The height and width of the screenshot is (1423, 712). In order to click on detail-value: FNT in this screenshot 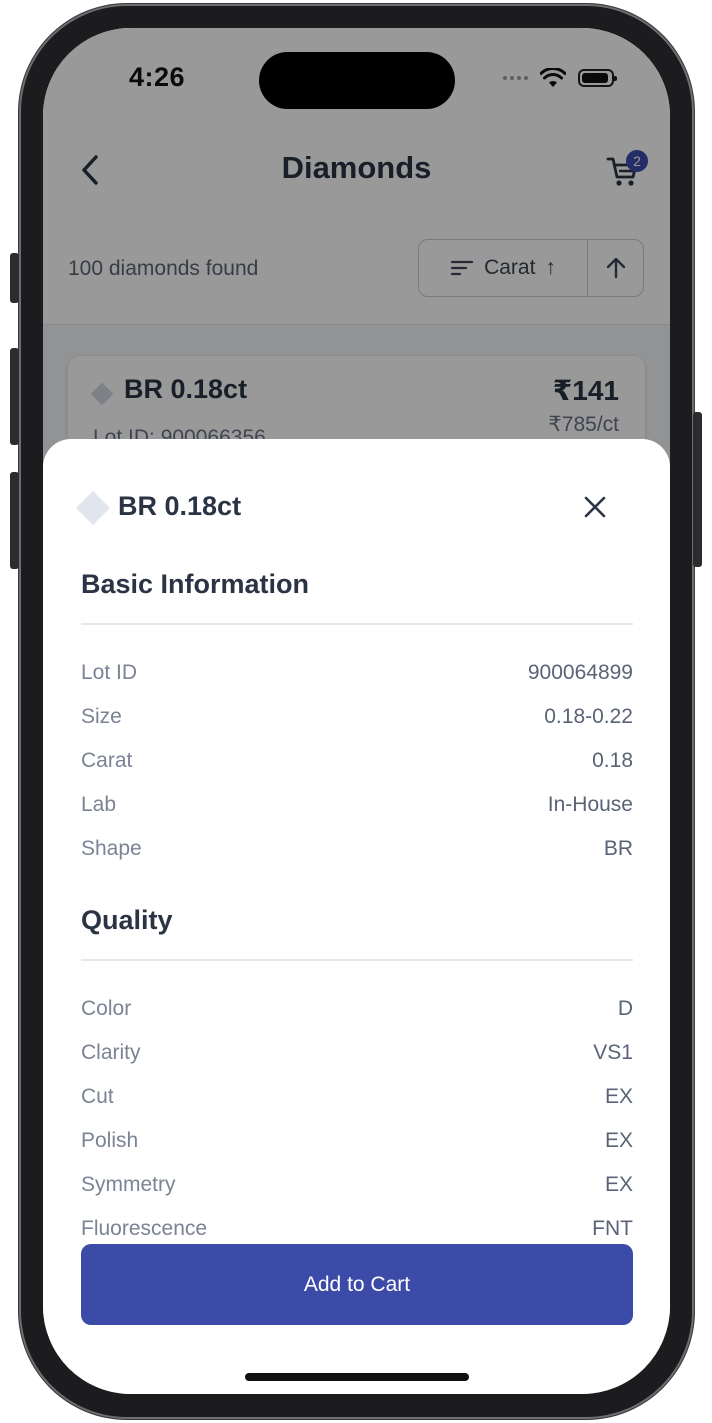, I will do `click(612, 1226)`.